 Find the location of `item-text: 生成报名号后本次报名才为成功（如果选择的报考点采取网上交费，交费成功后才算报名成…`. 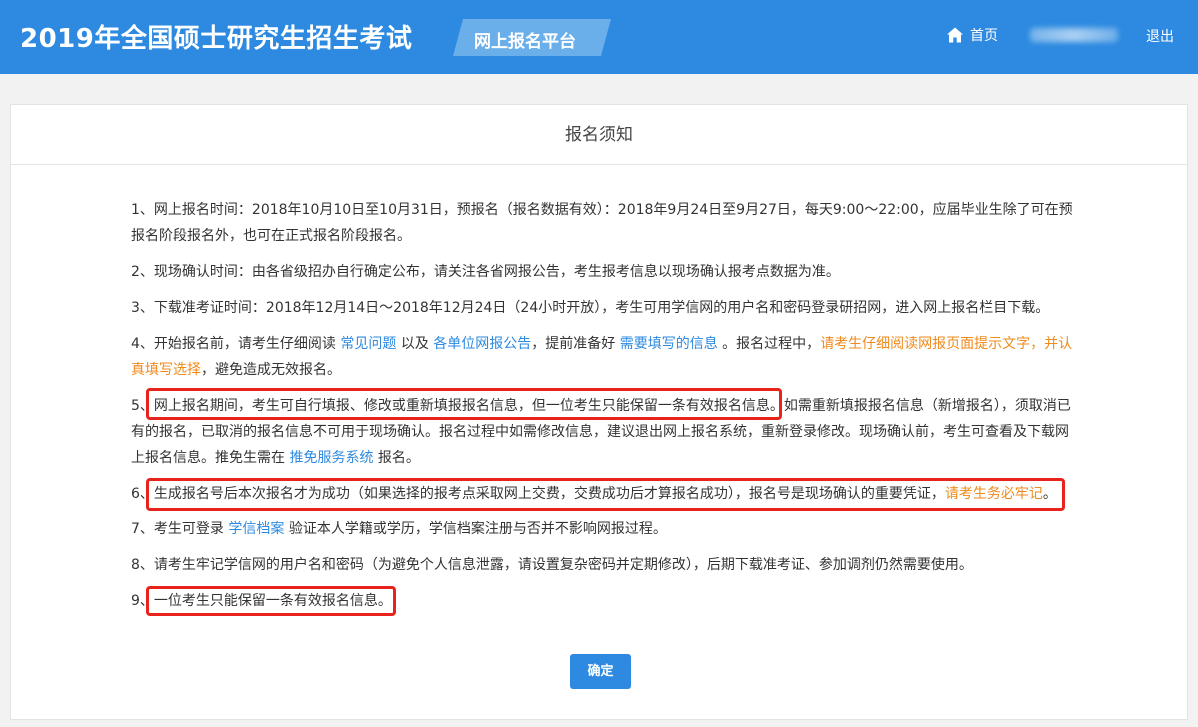

item-text: 生成报名号后本次报名才为成功（如果选择的报考点采取网上交费，交费成功后才算报名成… is located at coordinates (549, 494).